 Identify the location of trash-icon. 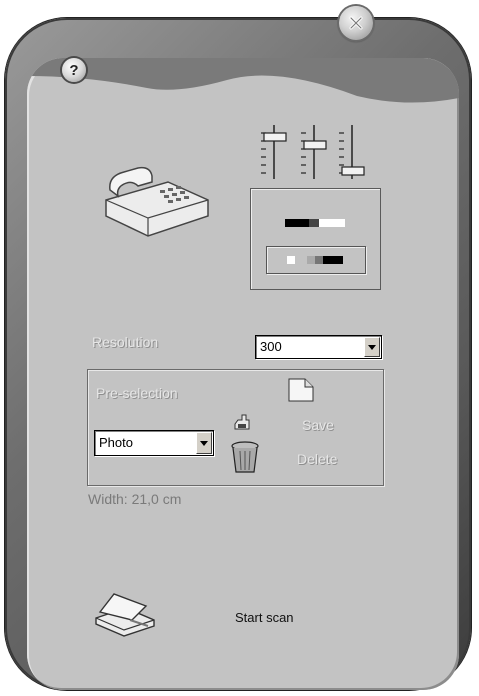
(245, 457).